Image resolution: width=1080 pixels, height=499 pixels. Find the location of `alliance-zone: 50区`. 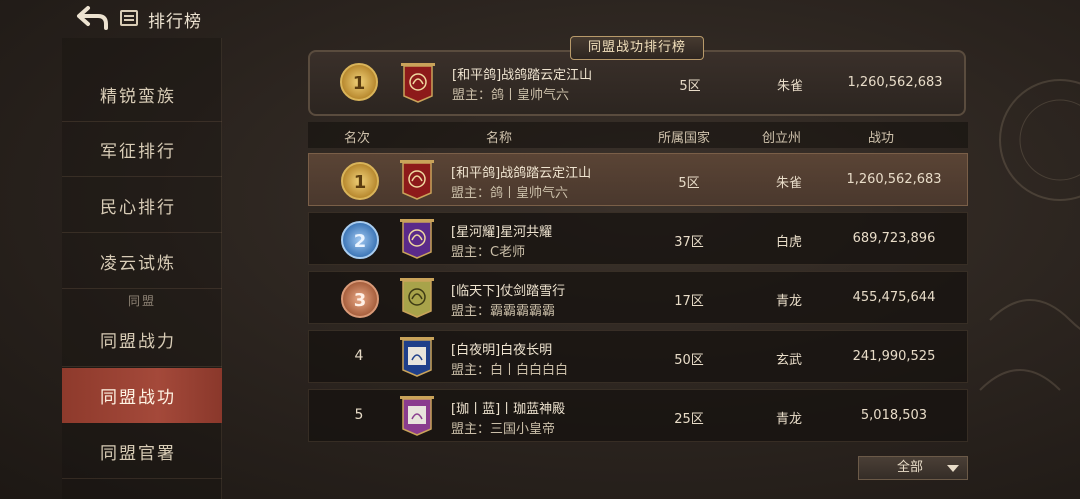

alliance-zone: 50区 is located at coordinates (689, 360).